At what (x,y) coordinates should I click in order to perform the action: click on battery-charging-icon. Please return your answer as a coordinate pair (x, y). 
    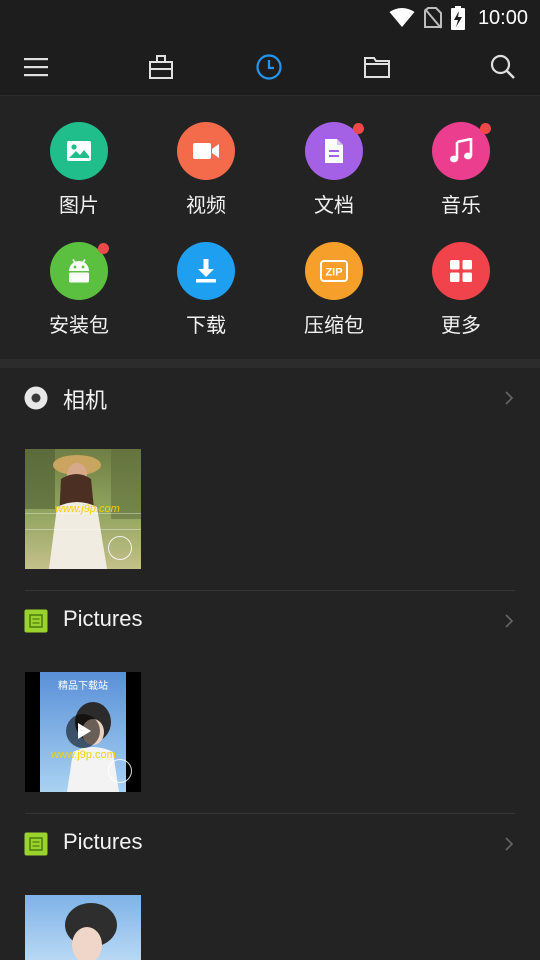
    Looking at the image, I should click on (457, 18).